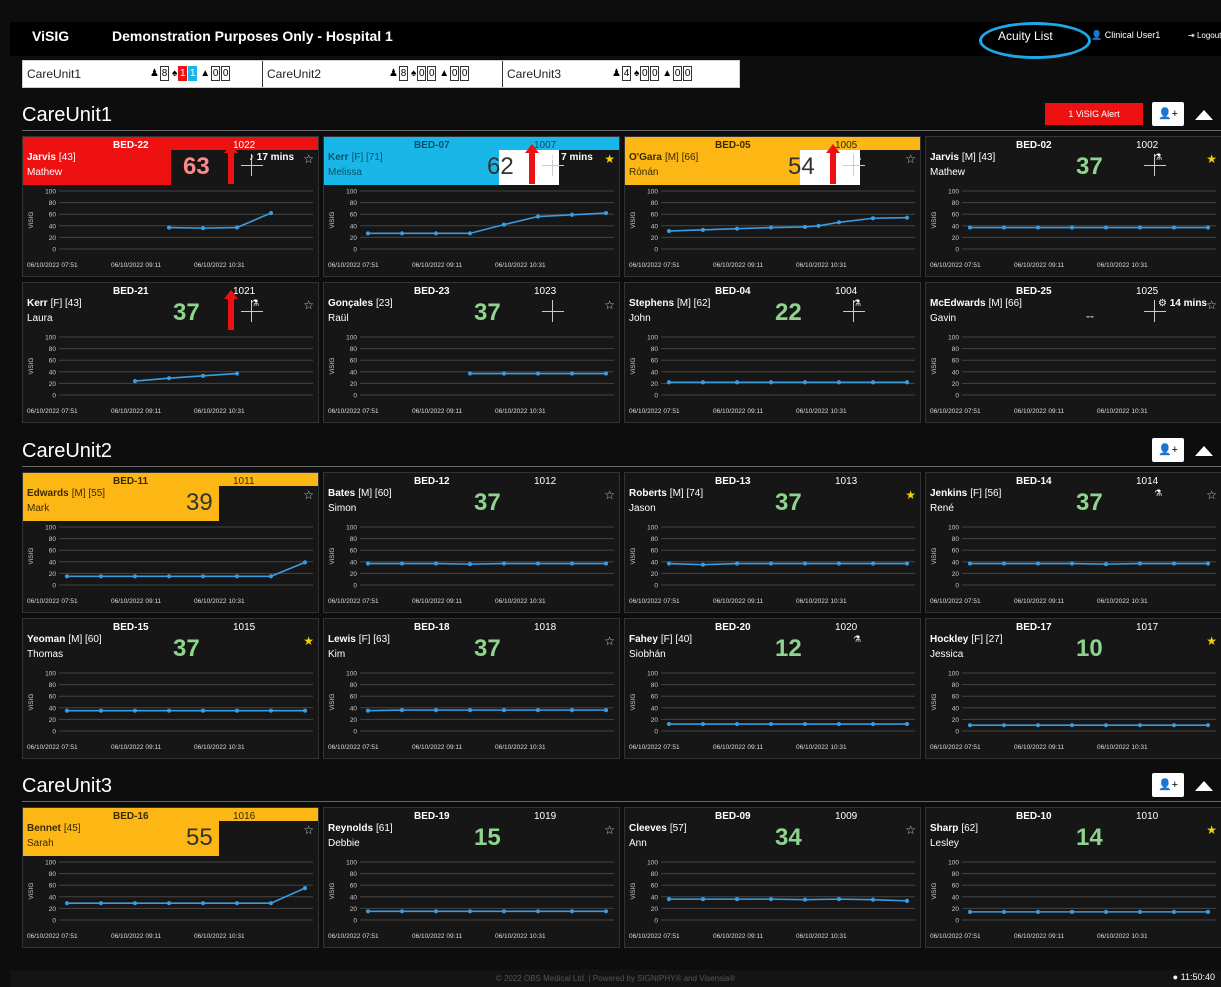  I want to click on unit-tab-careunit3: CareUnit3 ♟ 4 ♠ 0 0 ▲ 0 0, so click(621, 74).